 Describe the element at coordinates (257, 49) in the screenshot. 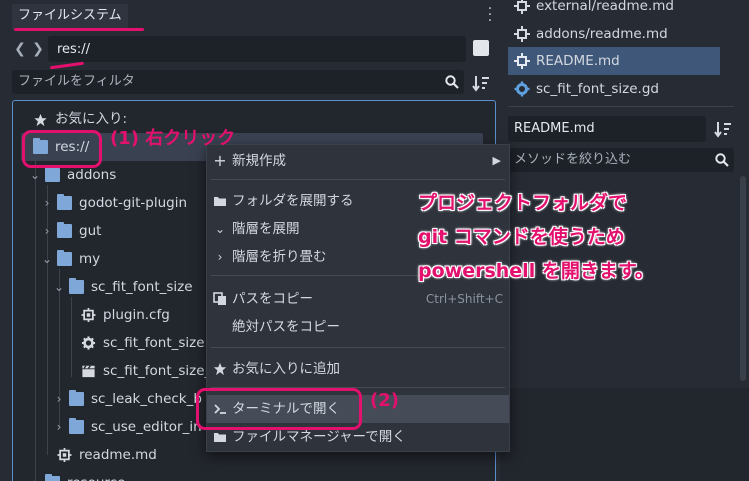

I see `path-input` at that location.